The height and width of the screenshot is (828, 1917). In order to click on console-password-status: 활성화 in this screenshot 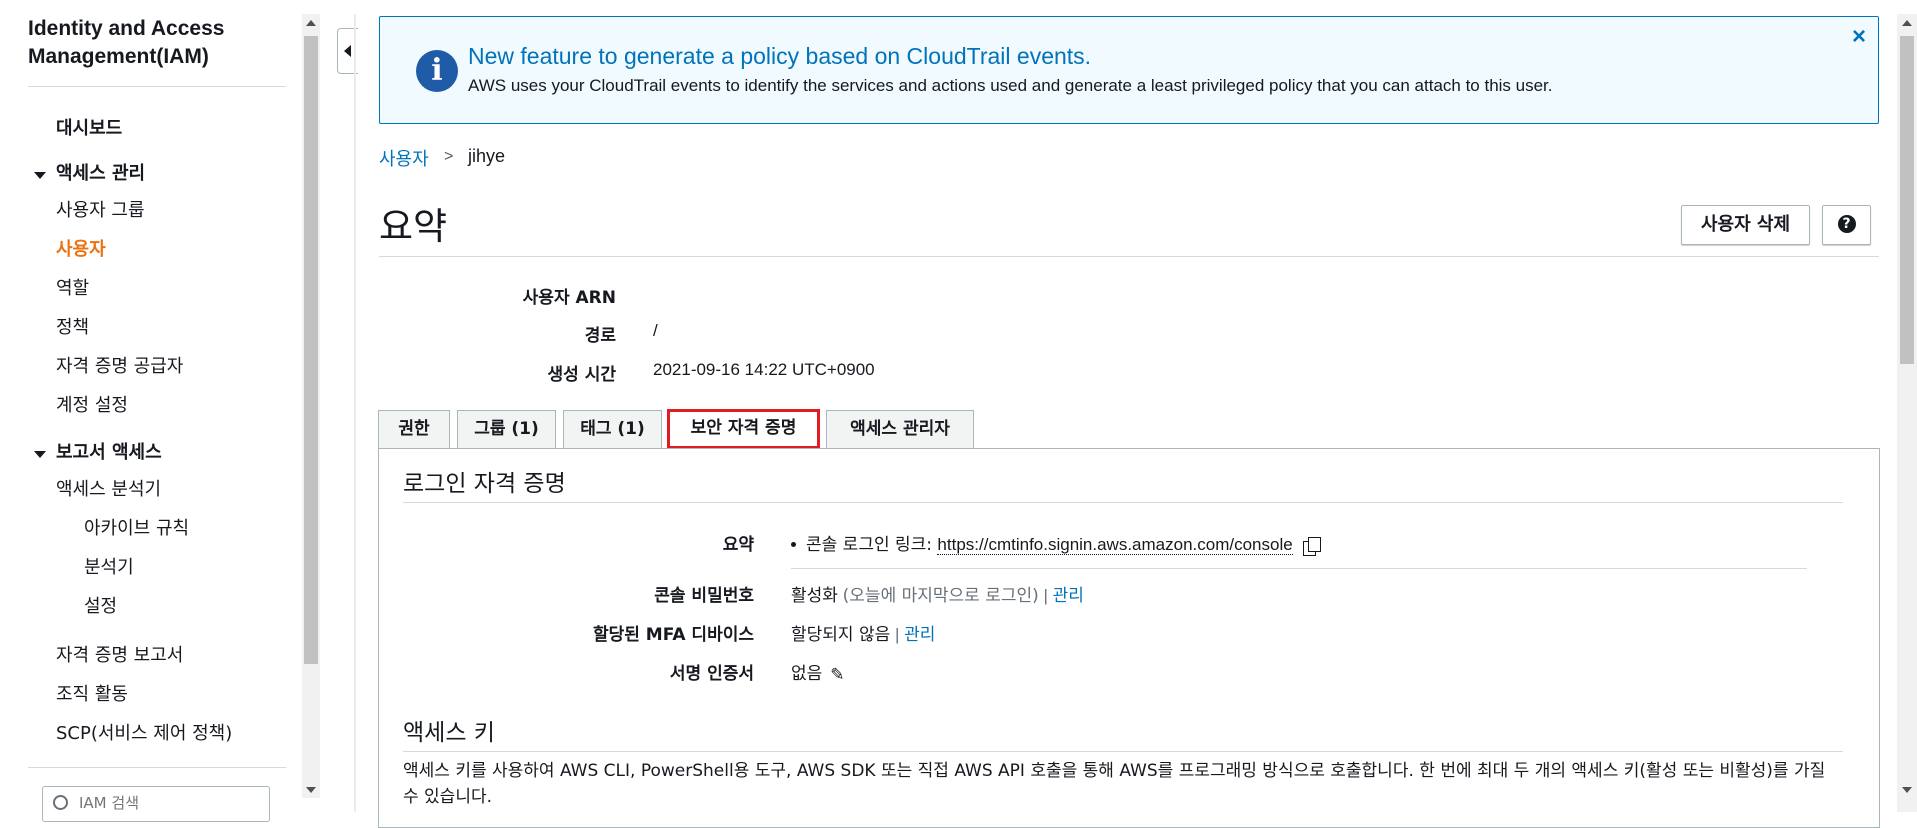, I will do `click(814, 596)`.